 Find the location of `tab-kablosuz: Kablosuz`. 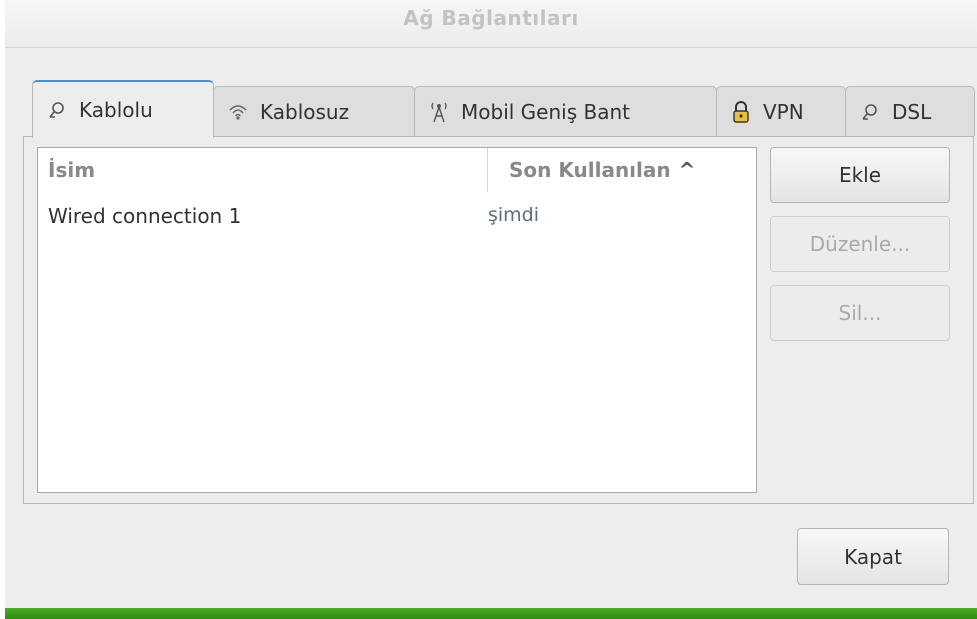

tab-kablosuz: Kablosuz is located at coordinates (314, 111).